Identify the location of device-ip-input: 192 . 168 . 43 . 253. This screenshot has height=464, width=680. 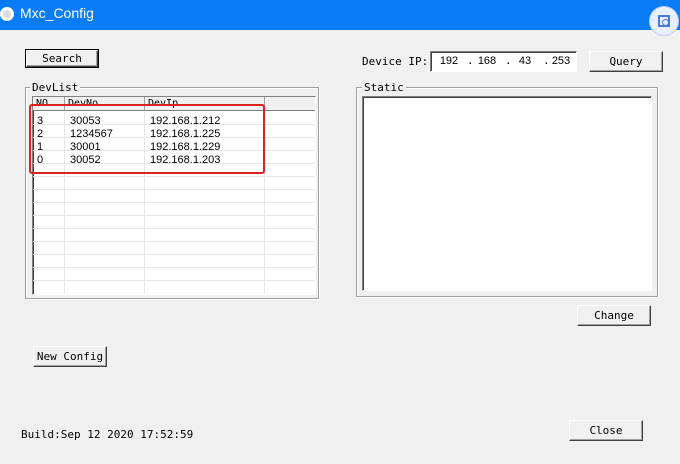
(503, 61).